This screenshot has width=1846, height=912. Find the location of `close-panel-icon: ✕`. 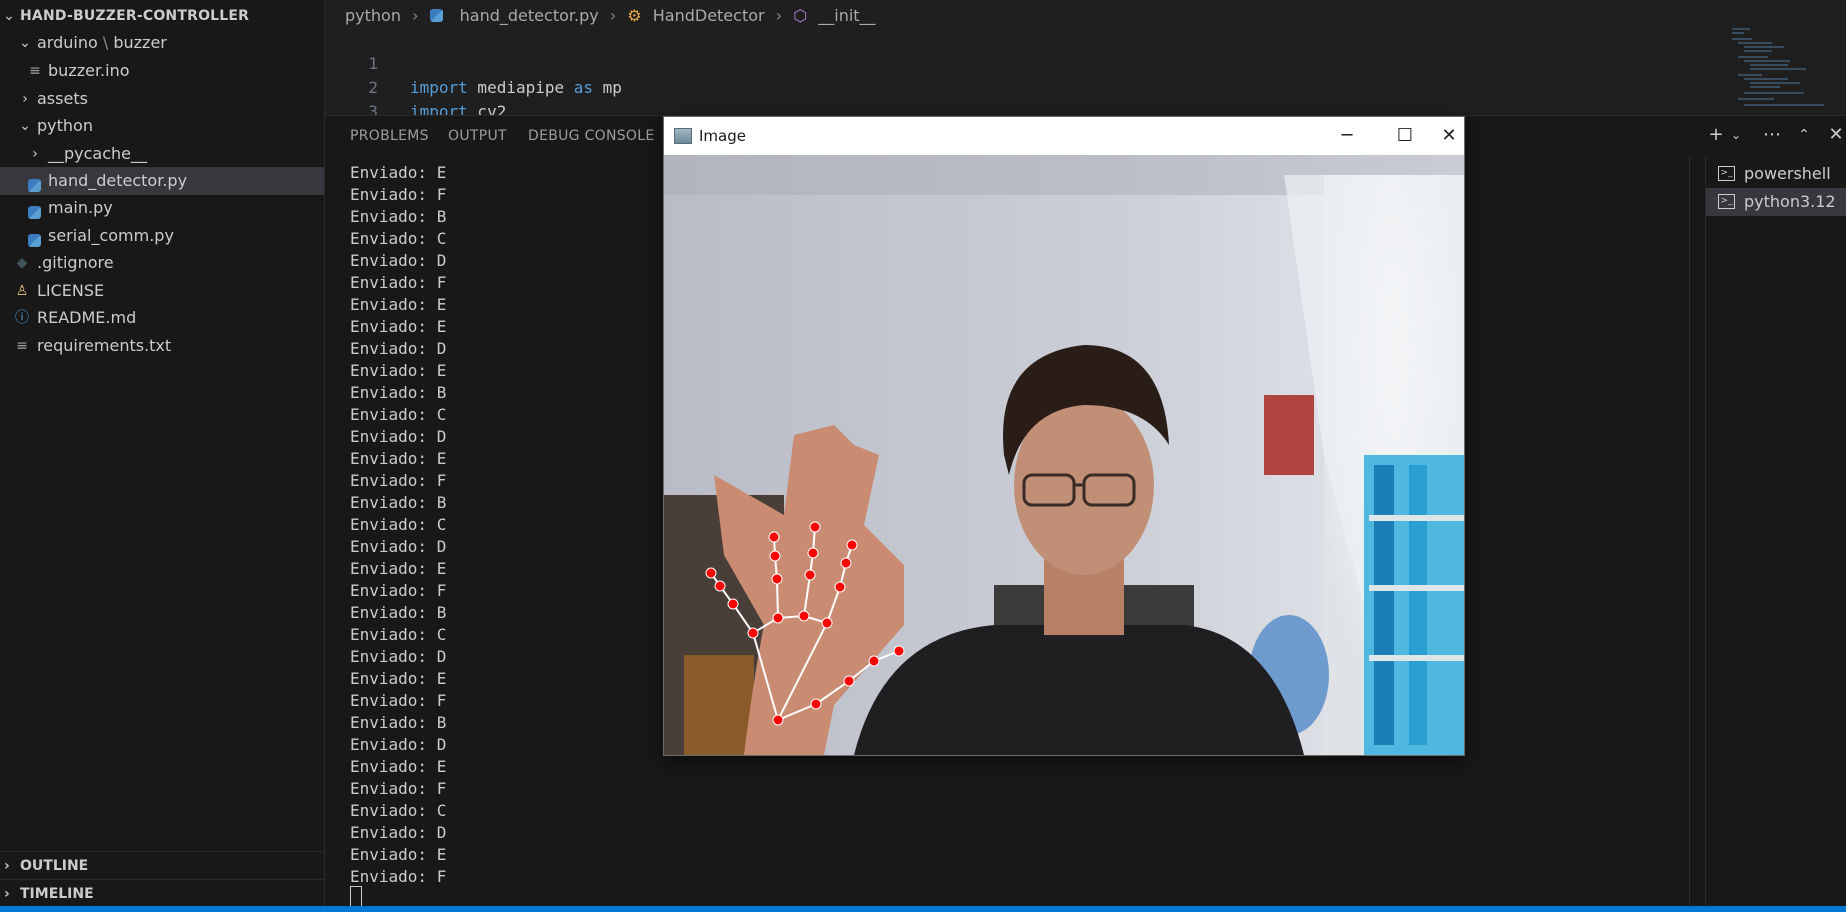

close-panel-icon: ✕ is located at coordinates (1835, 135).